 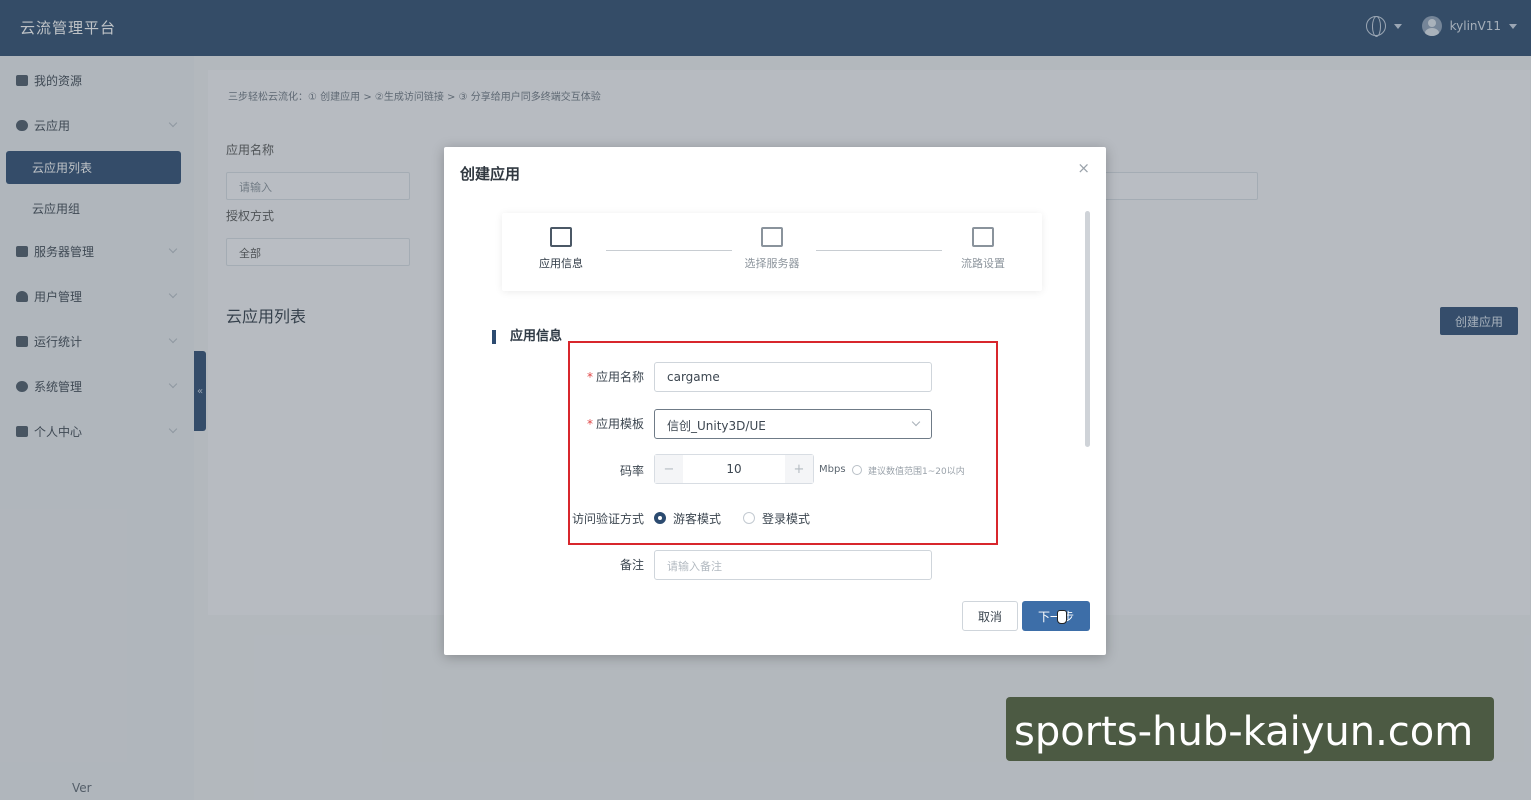 What do you see at coordinates (669, 469) in the screenshot?
I see `bitrate-decrease-button: −` at bounding box center [669, 469].